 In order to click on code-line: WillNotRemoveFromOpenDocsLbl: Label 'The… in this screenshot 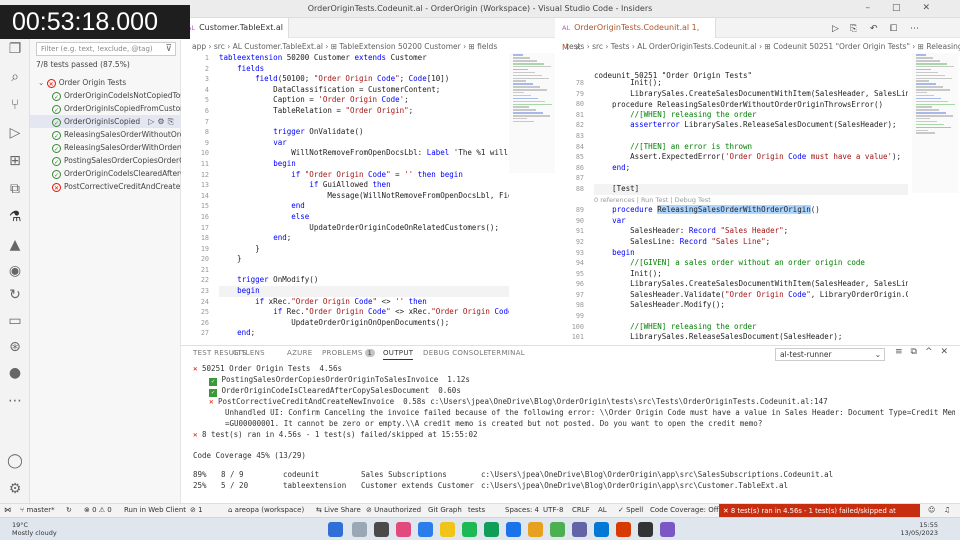, I will do `click(364, 153)`.